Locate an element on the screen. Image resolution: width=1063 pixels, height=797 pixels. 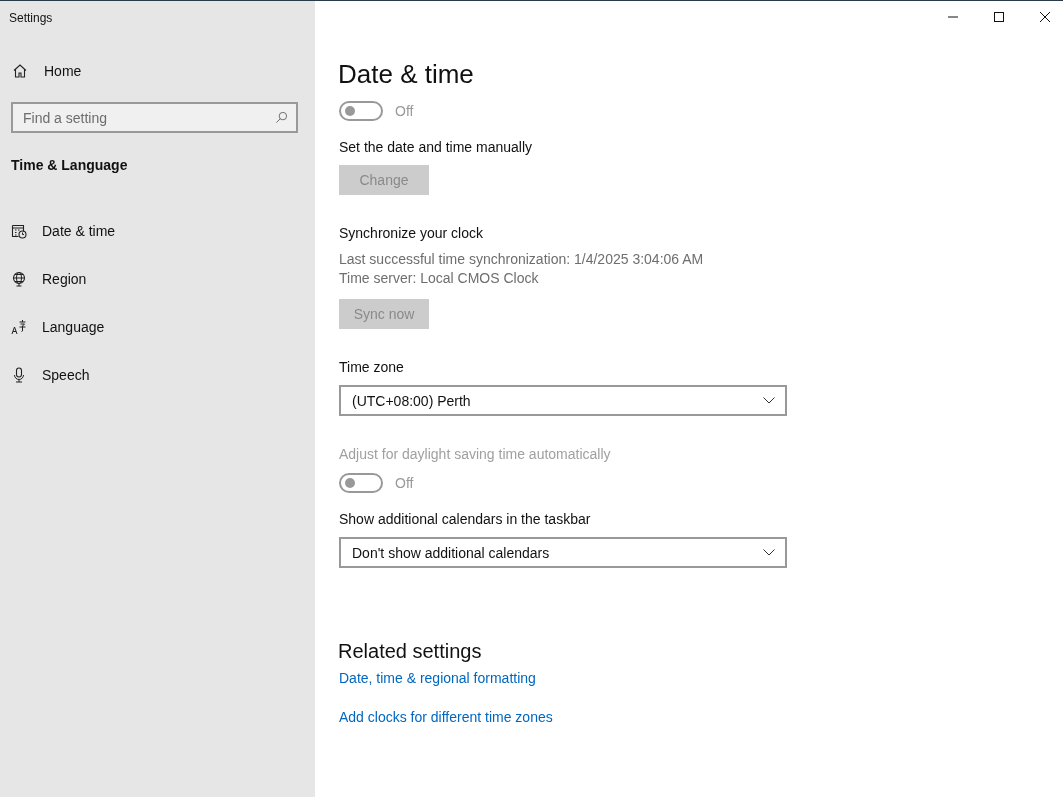
settings-link: Date, time & regional formatting is located at coordinates (437, 678).